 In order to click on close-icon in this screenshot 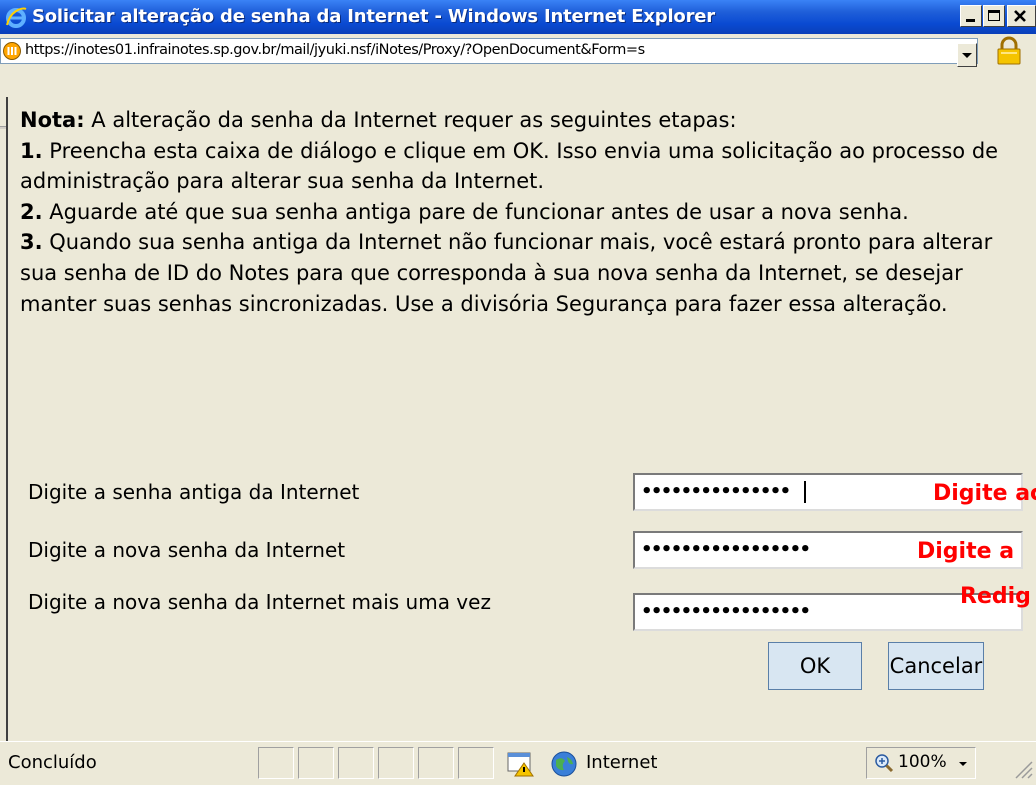, I will do `click(1020, 16)`.